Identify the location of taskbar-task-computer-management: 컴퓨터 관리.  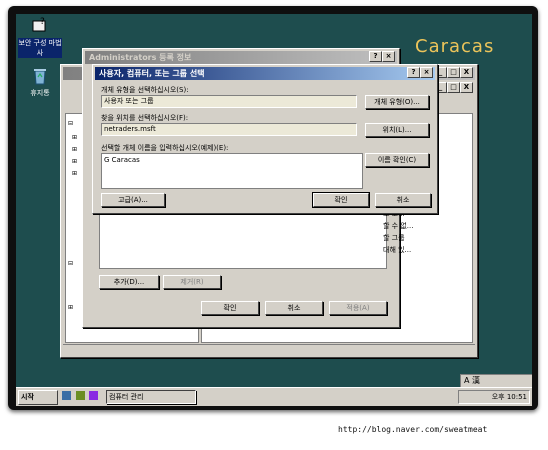
(151, 397).